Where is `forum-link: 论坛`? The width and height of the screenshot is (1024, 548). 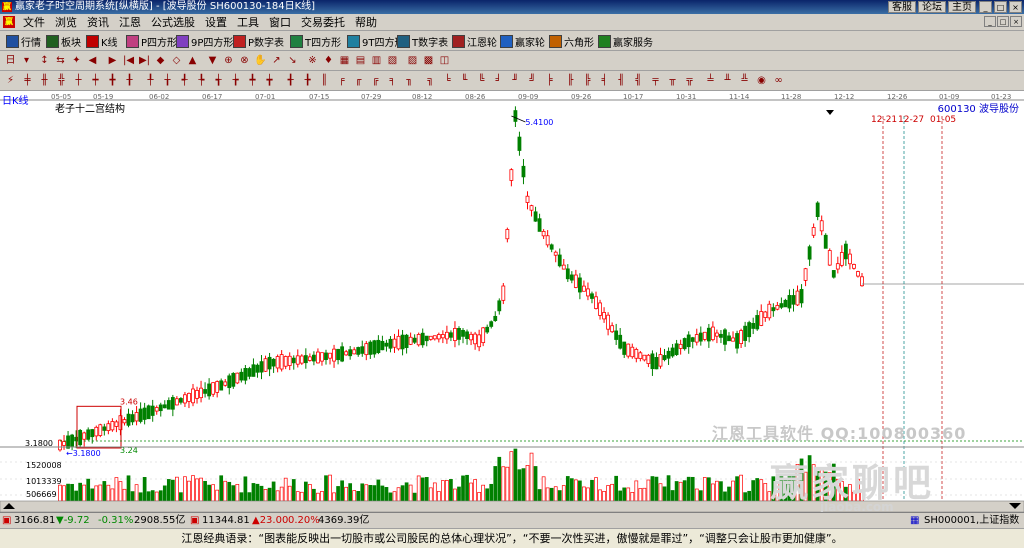 forum-link: 论坛 is located at coordinates (932, 7).